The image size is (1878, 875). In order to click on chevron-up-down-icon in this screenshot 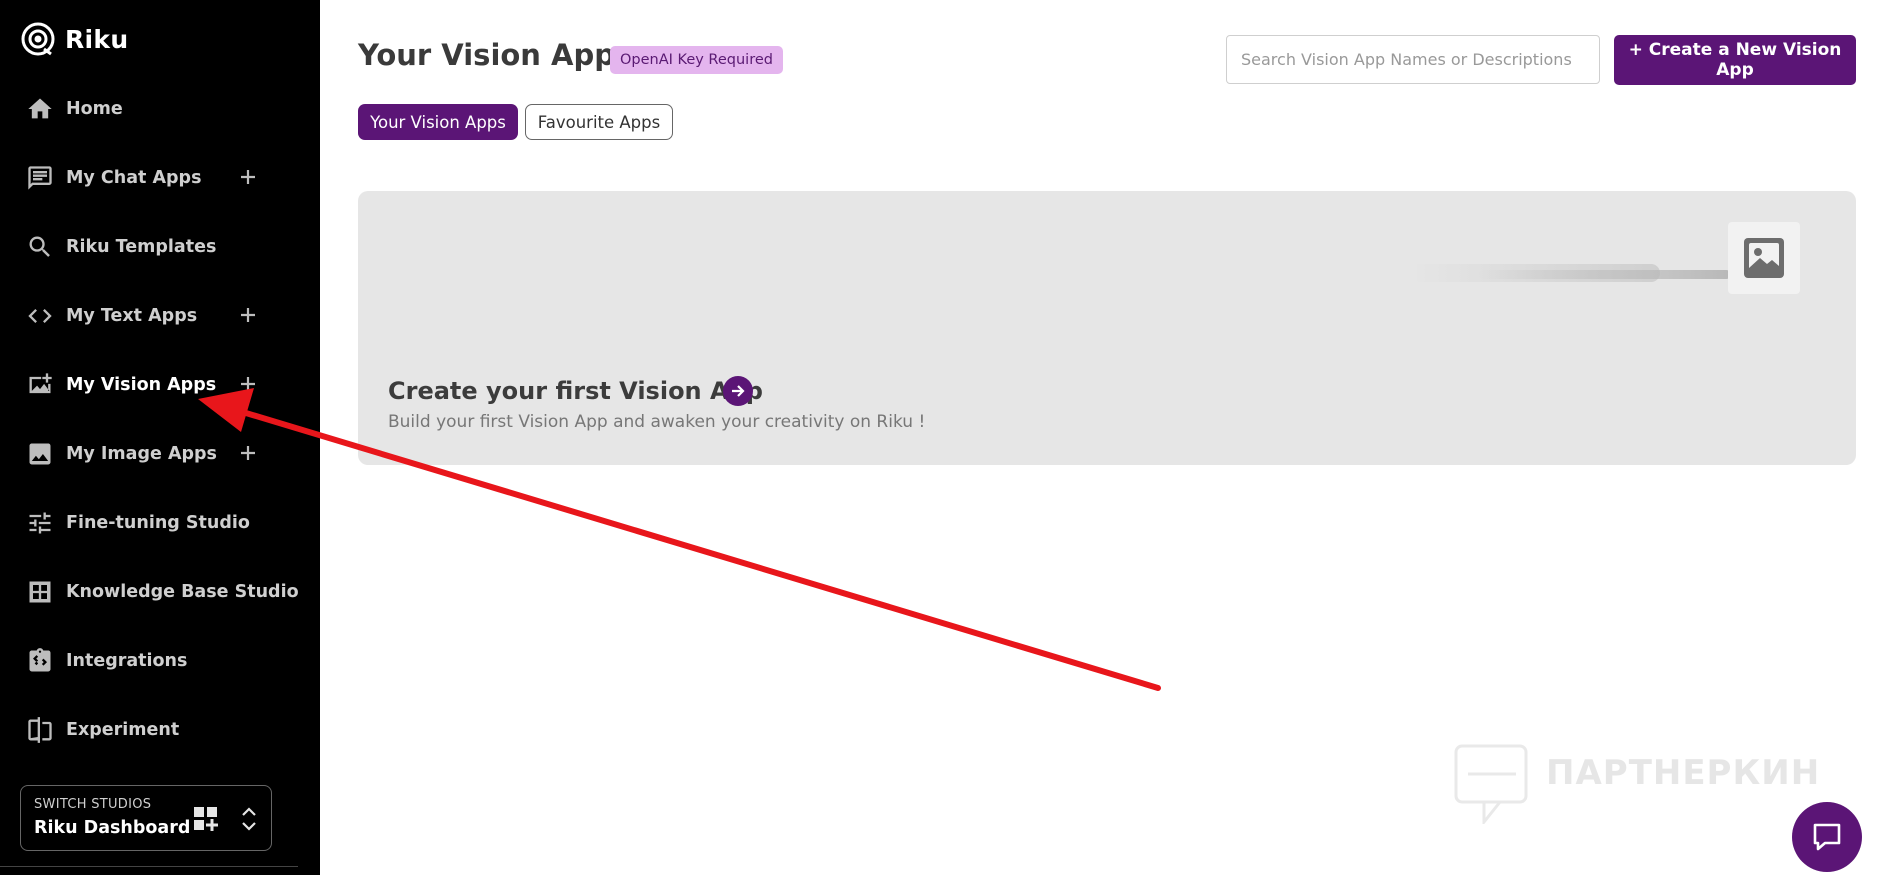, I will do `click(249, 819)`.